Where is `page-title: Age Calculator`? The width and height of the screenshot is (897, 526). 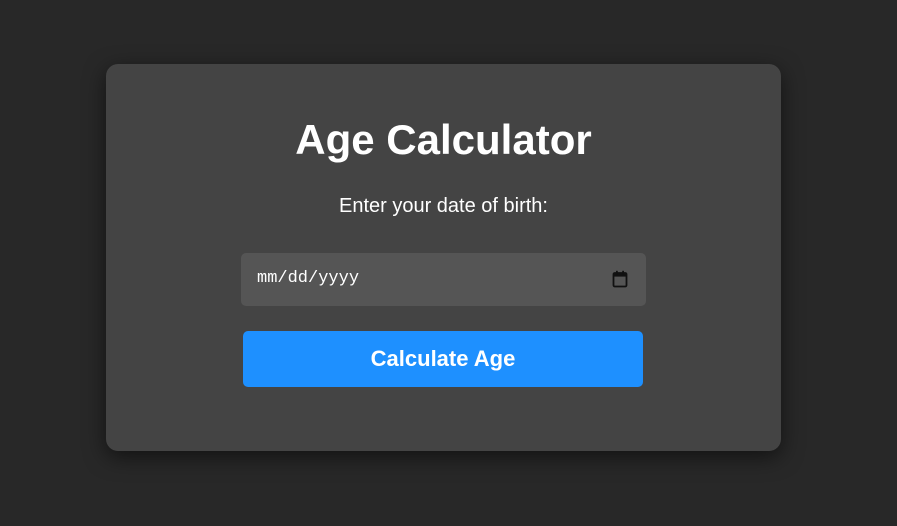 page-title: Age Calculator is located at coordinates (443, 139).